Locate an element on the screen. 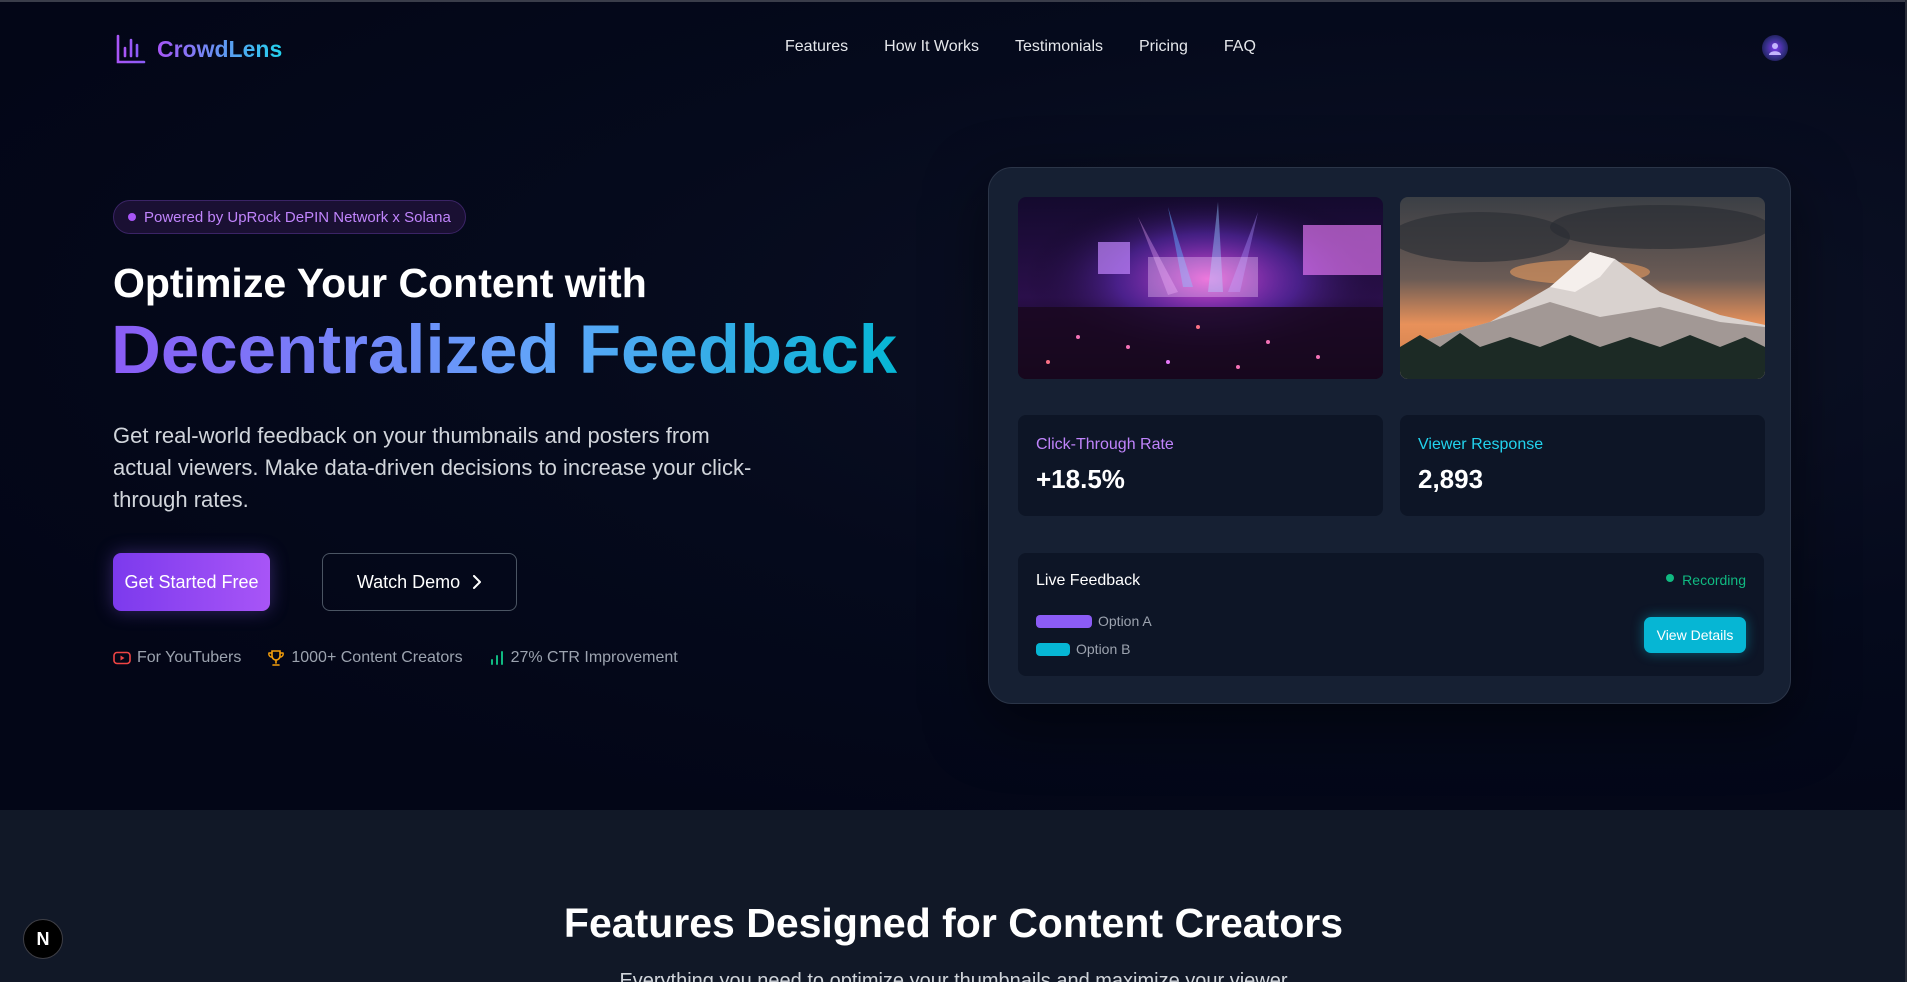 This screenshot has height=982, width=1907. stat-label: 1000+ Content Creators is located at coordinates (377, 657).